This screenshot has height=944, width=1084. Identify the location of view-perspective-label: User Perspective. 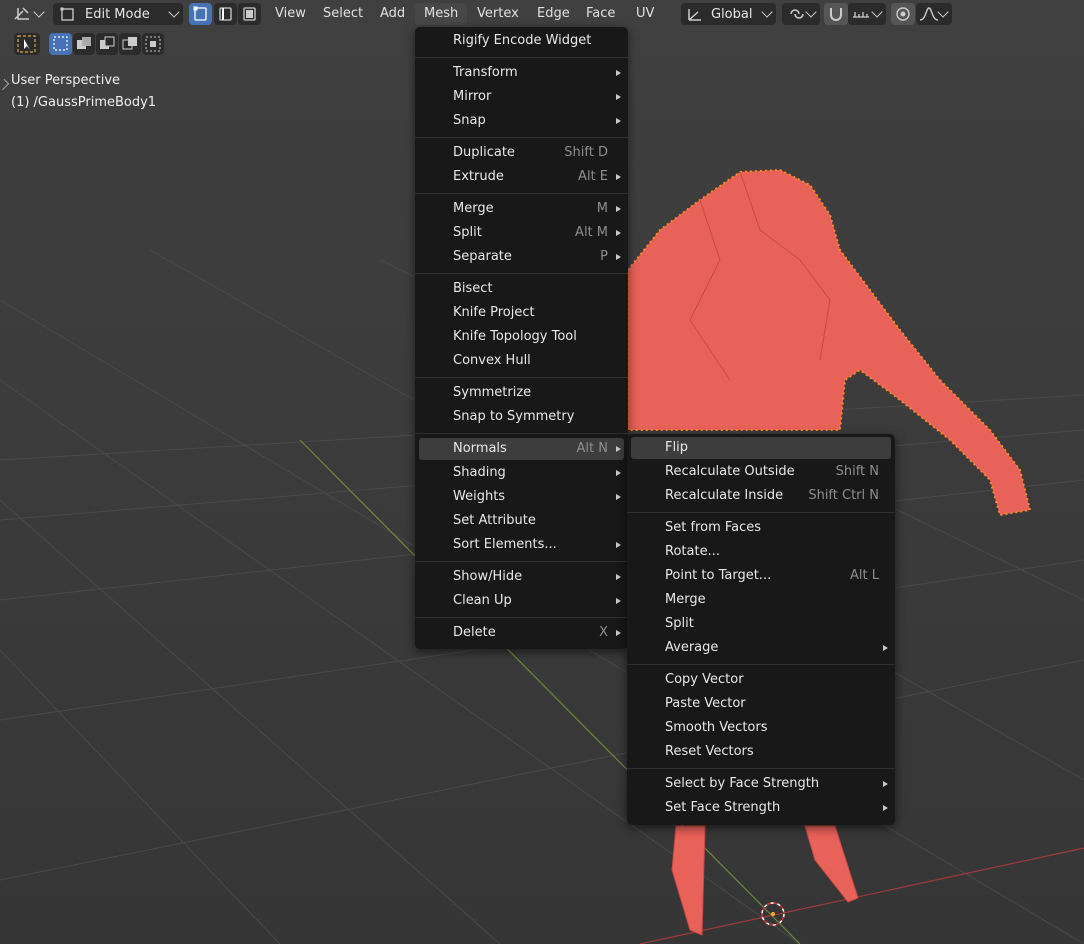
(66, 80).